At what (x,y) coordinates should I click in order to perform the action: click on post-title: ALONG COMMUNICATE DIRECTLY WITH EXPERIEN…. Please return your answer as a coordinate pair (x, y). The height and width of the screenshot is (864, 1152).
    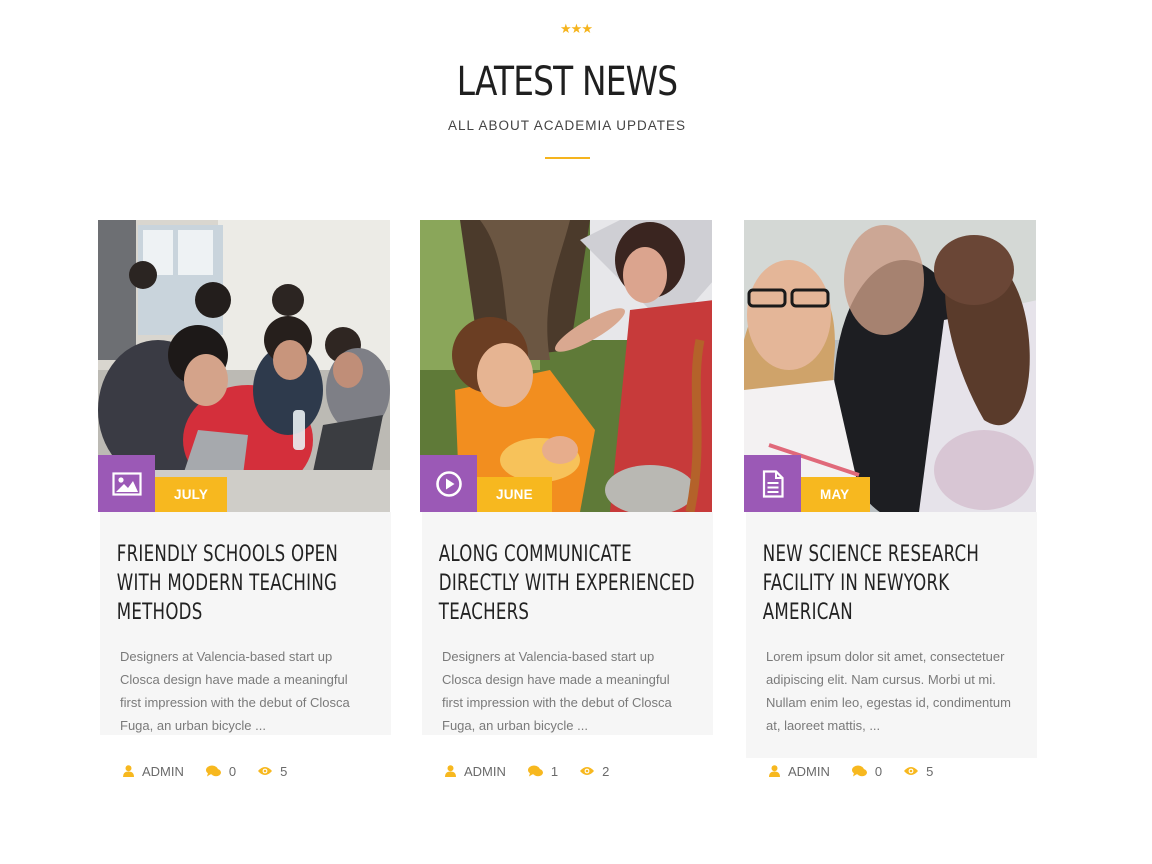
    Looking at the image, I should click on (573, 569).